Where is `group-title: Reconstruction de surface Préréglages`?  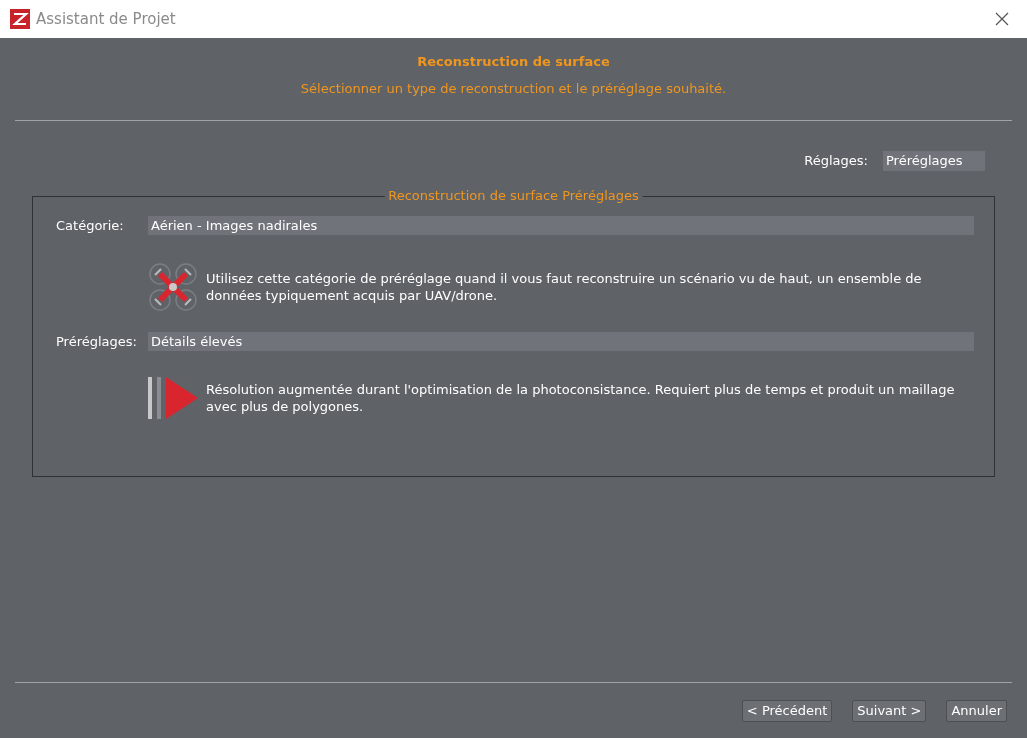
group-title: Reconstruction de surface Préréglages is located at coordinates (513, 196).